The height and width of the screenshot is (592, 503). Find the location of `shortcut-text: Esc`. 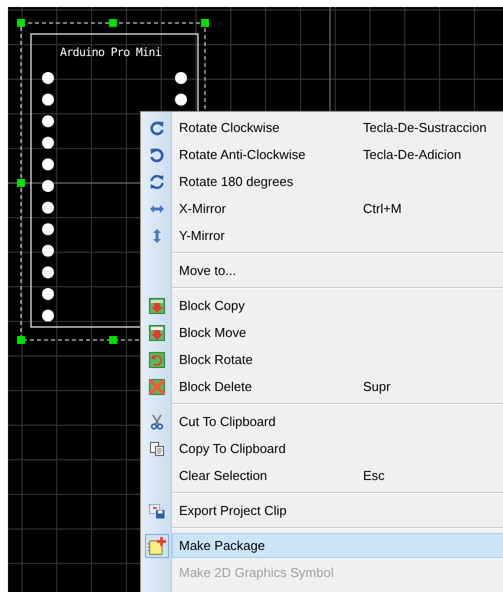

shortcut-text: Esc is located at coordinates (374, 475).